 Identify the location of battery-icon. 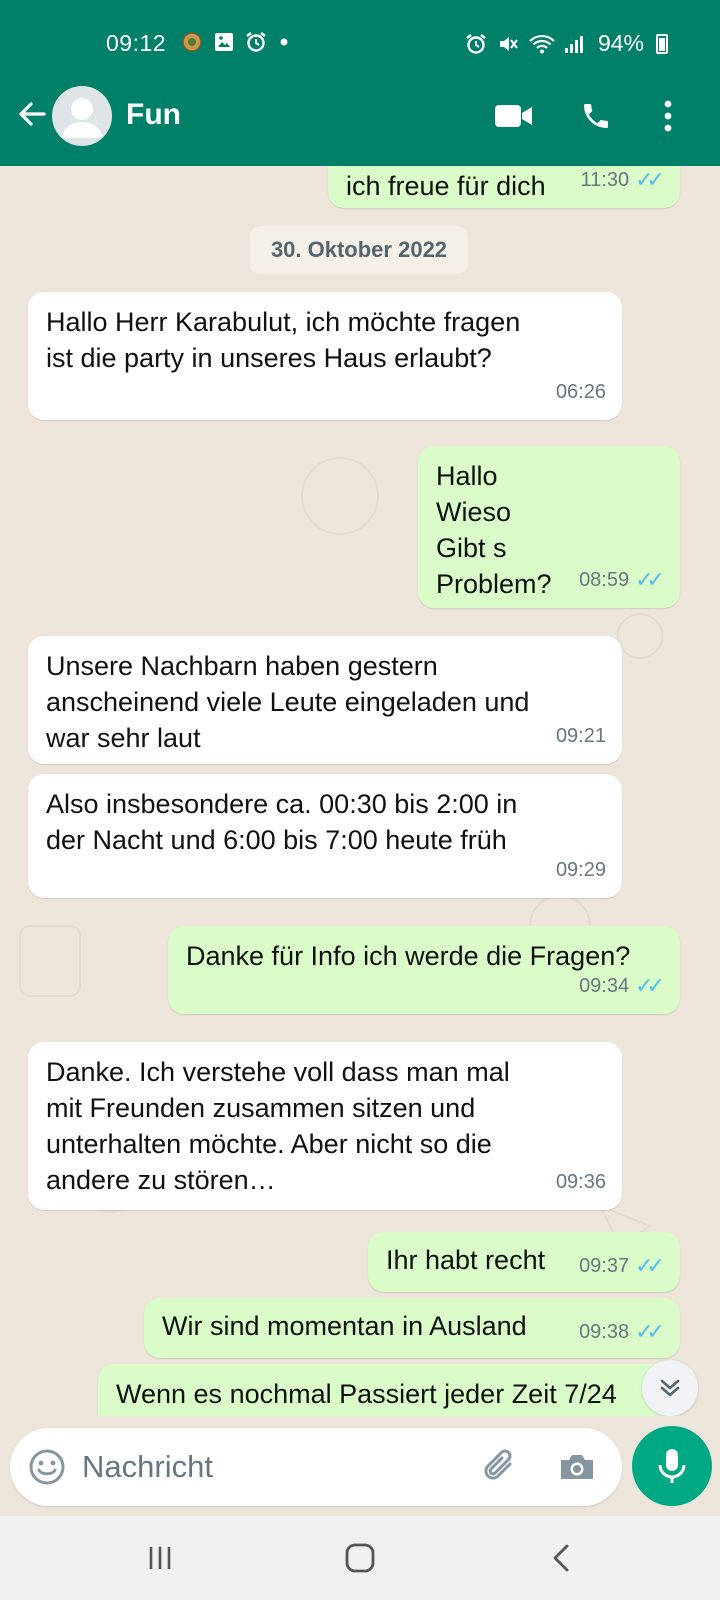
(662, 43).